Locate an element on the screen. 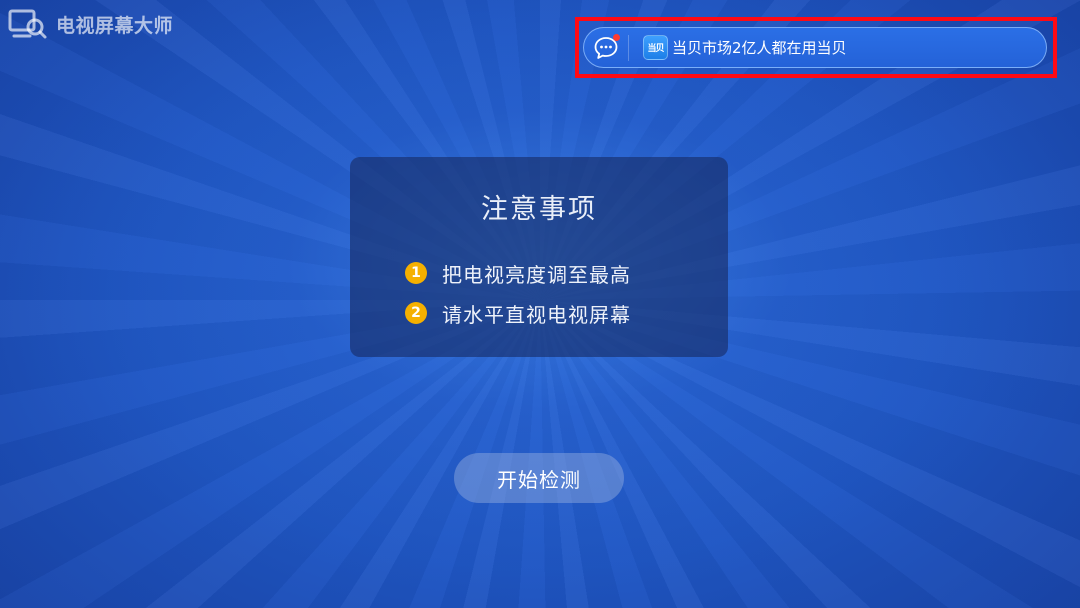  notice-list: 1 把电视亮度调至最高 2 请水平直视电视屏幕 is located at coordinates (518, 293).